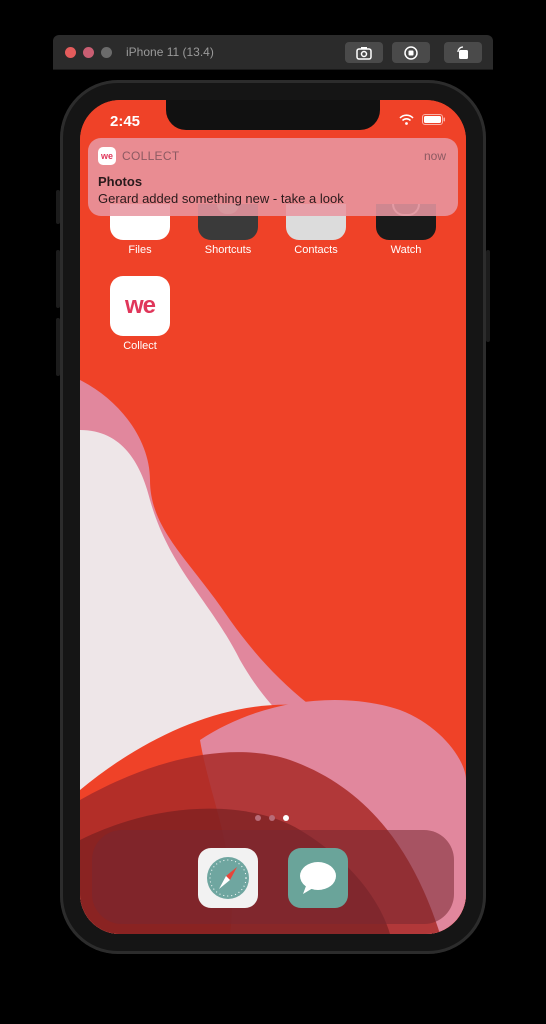 Image resolution: width=546 pixels, height=1024 pixels. I want to click on volume-down-button, so click(58, 347).